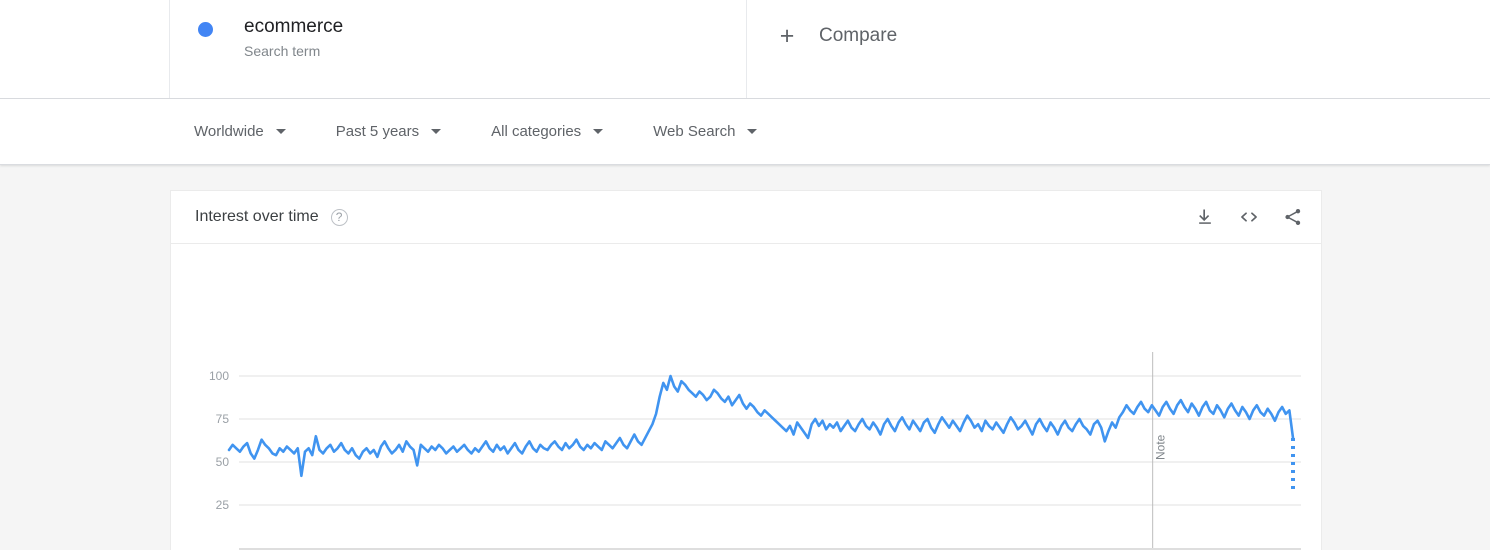 The width and height of the screenshot is (1490, 550). I want to click on filter-search-type-label: Web Search, so click(694, 131).